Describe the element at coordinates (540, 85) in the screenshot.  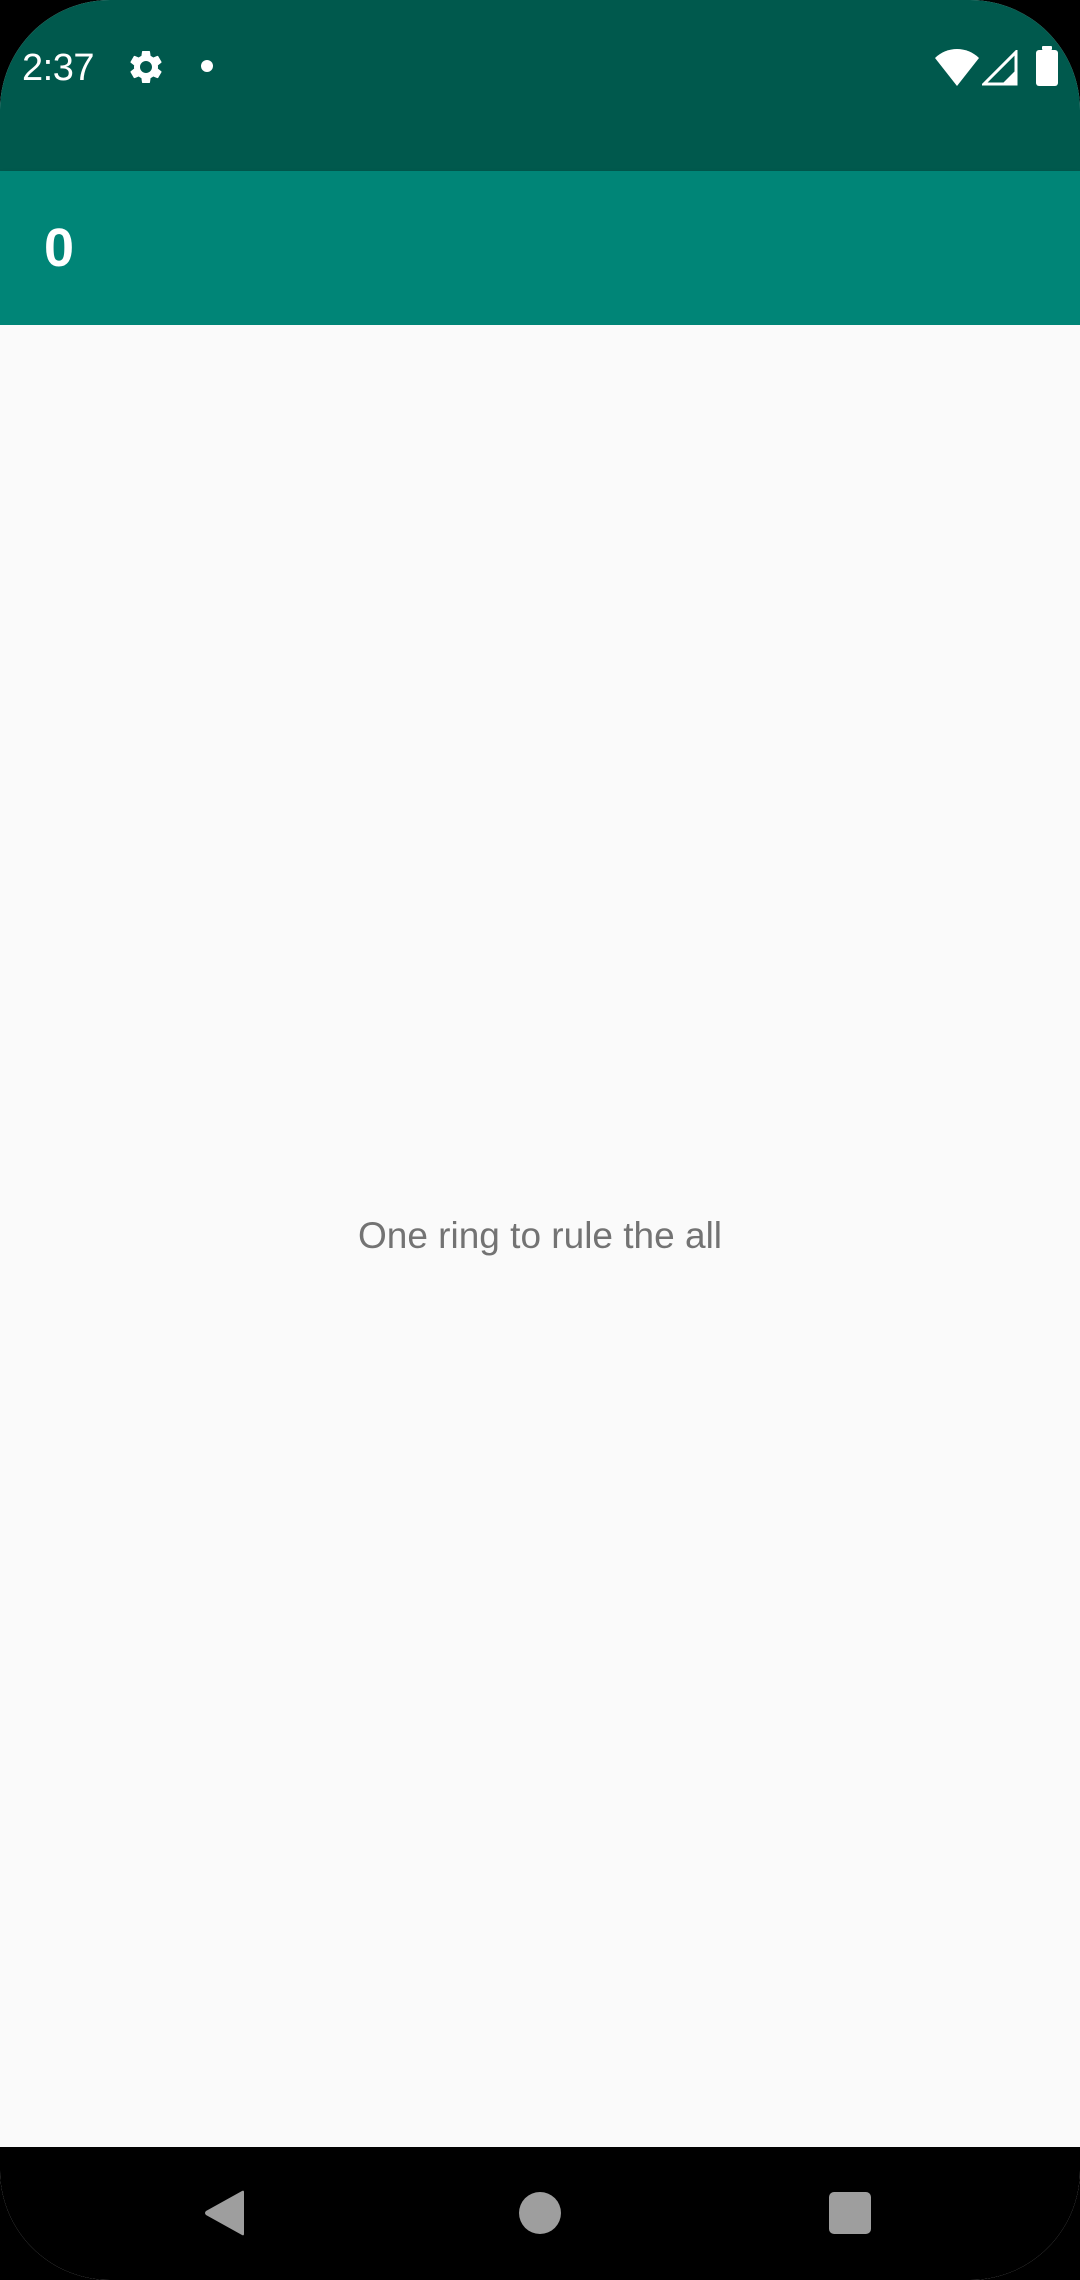
I see `status-bar: 2:37` at that location.